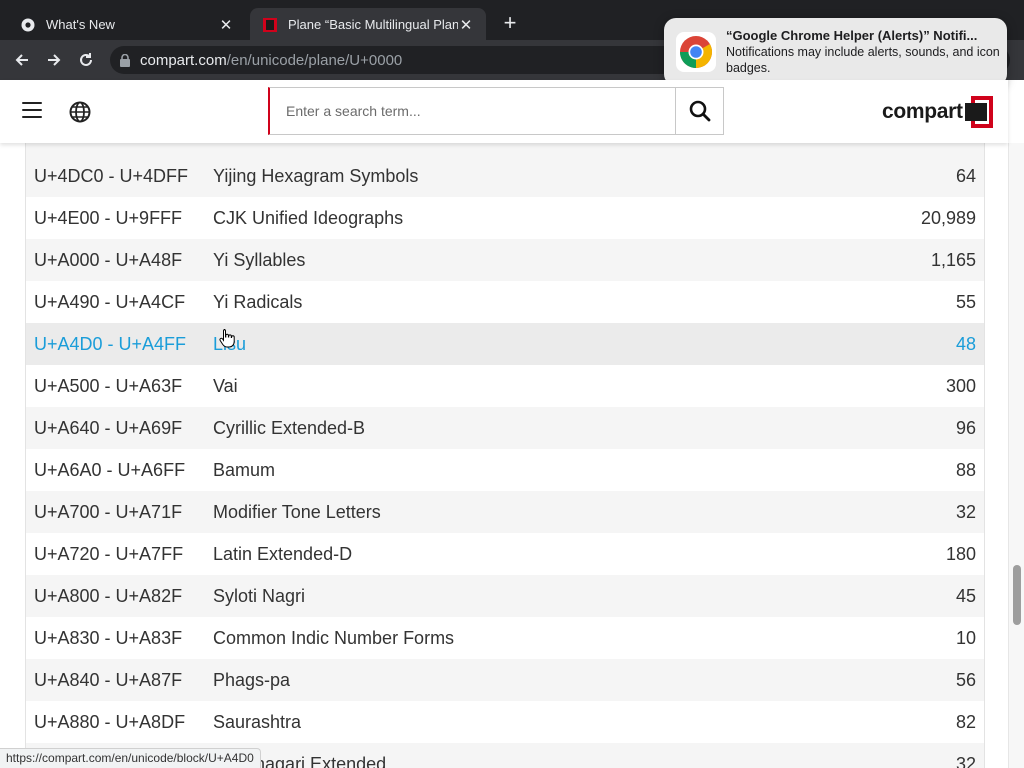 The width and height of the screenshot is (1024, 768). What do you see at coordinates (510, 24) in the screenshot?
I see `new-tab-icon: +` at bounding box center [510, 24].